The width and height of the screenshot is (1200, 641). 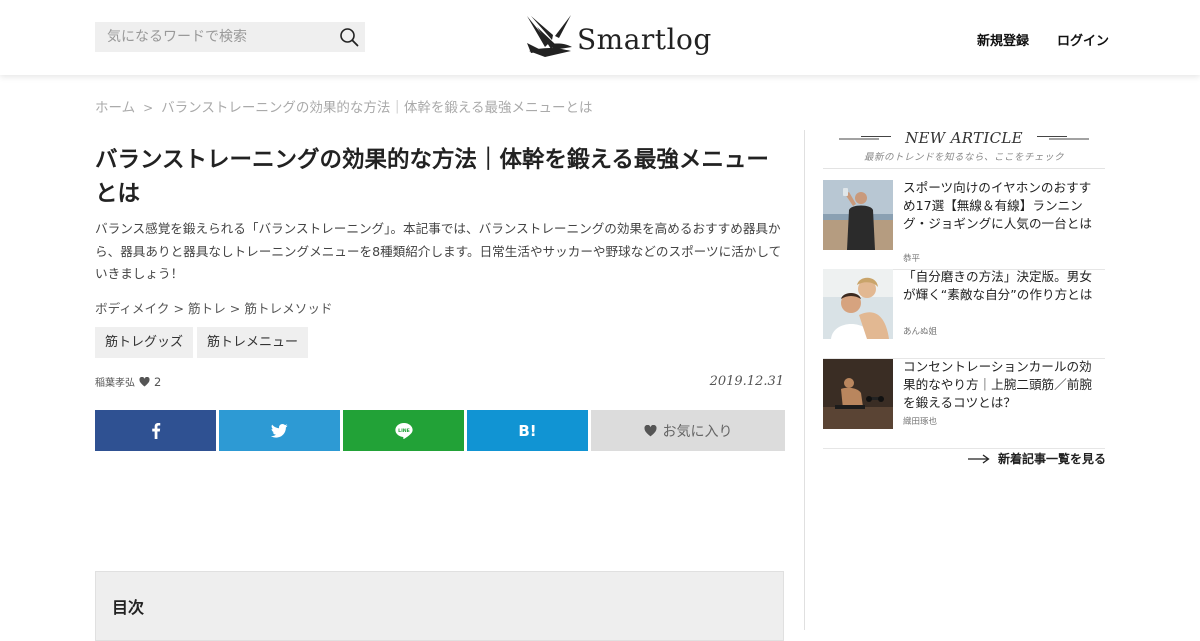 I want to click on more-articles-link: 新着記事一覧を見る, so click(x=1037, y=458).